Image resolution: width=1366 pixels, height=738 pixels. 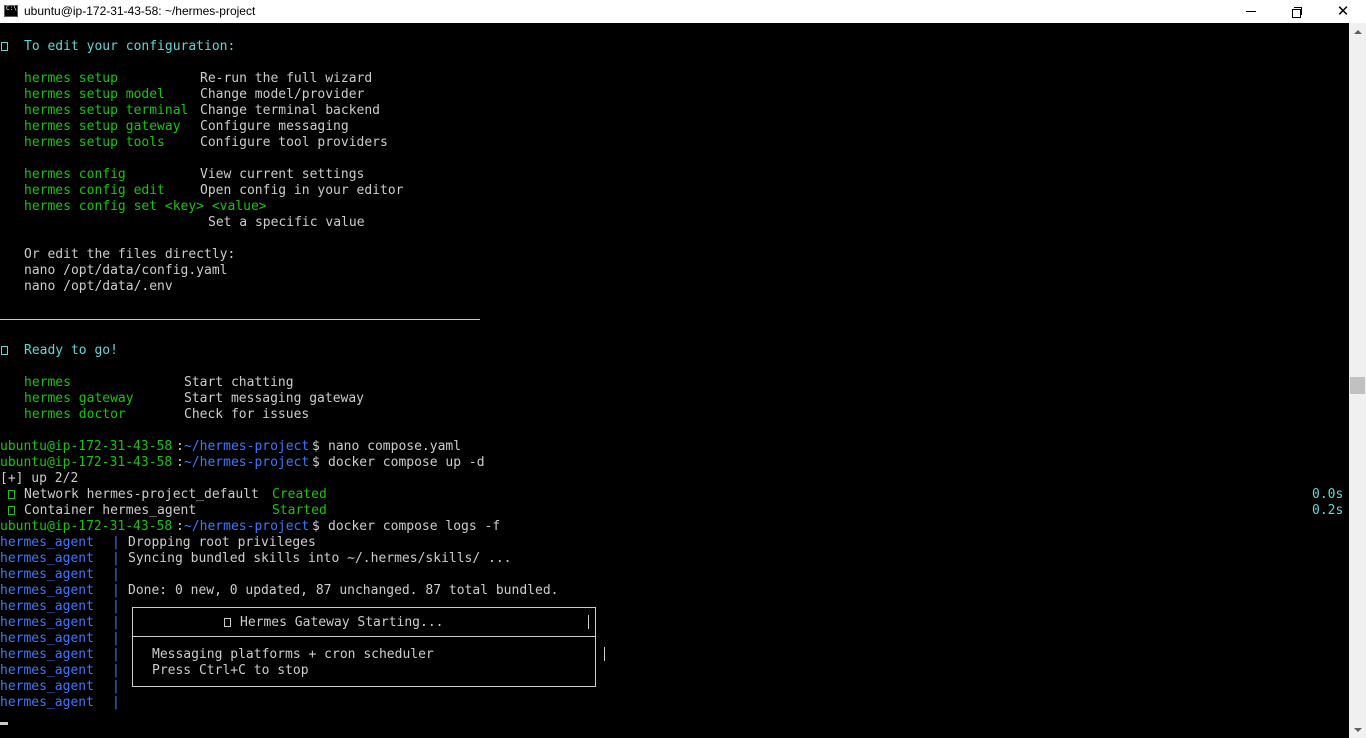 I want to click on compose-item-label: Container hermes_agent, so click(x=110, y=510).